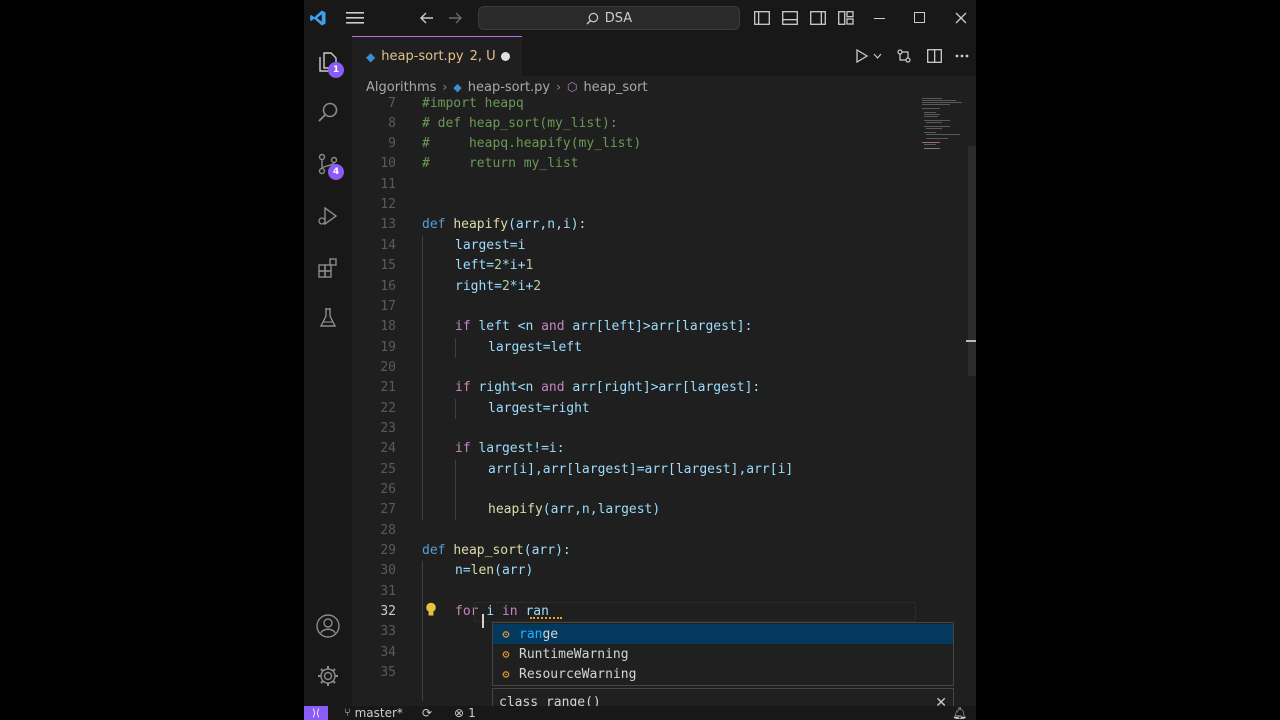  Describe the element at coordinates (880, 18) in the screenshot. I see `minimize-icon` at that location.